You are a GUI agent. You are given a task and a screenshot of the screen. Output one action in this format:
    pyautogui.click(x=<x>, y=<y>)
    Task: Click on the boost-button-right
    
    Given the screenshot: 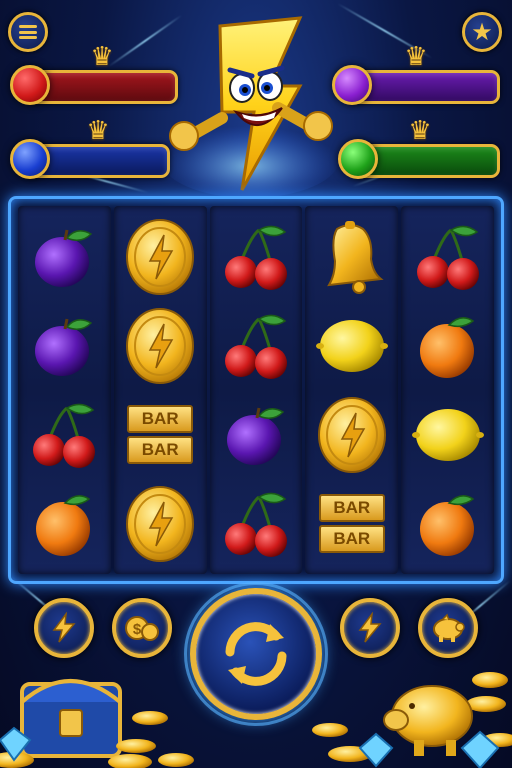 What is the action you would take?
    pyautogui.click(x=370, y=628)
    